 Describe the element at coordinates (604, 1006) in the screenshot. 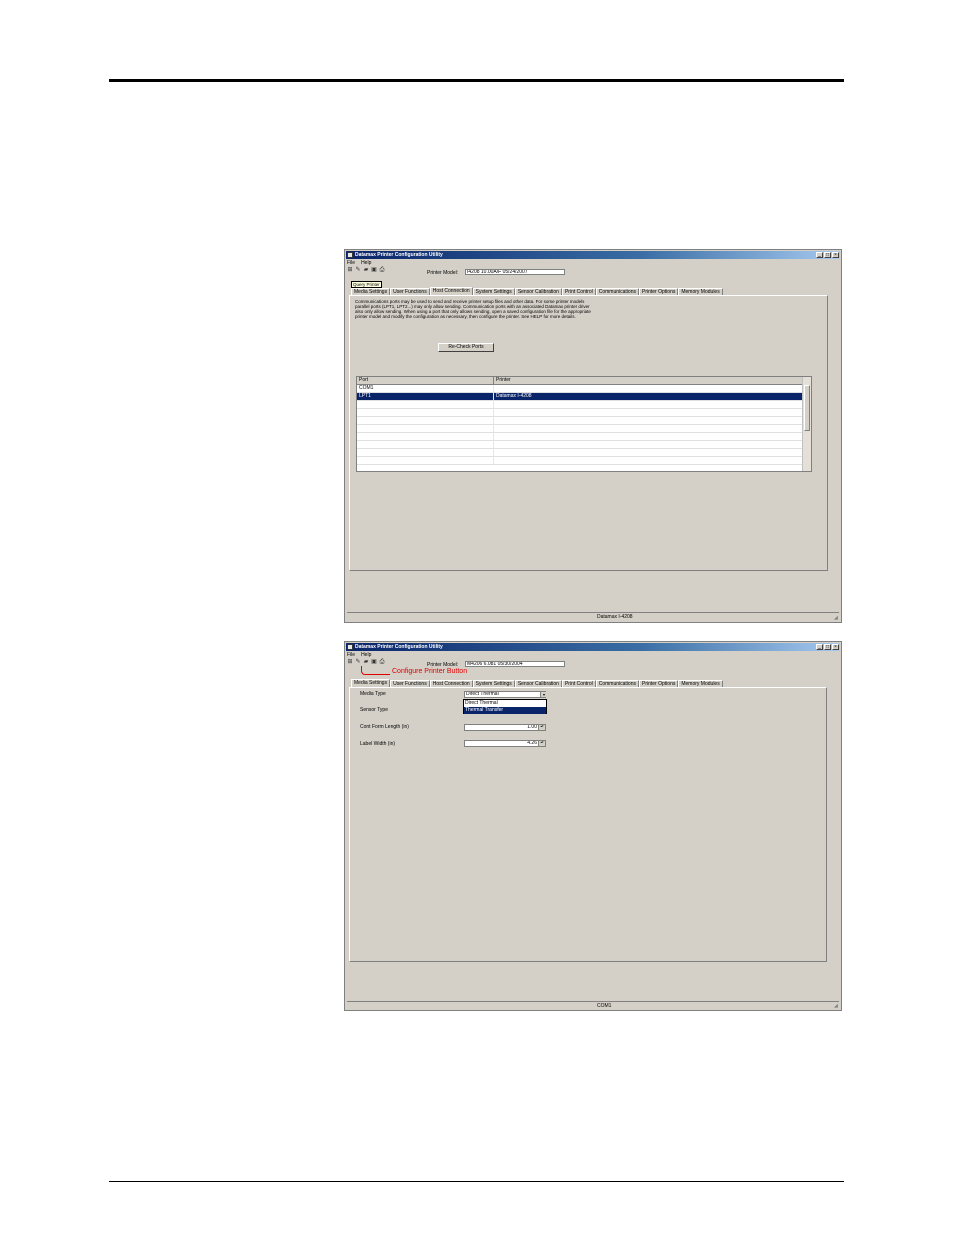

I see `status-text: COM1` at that location.